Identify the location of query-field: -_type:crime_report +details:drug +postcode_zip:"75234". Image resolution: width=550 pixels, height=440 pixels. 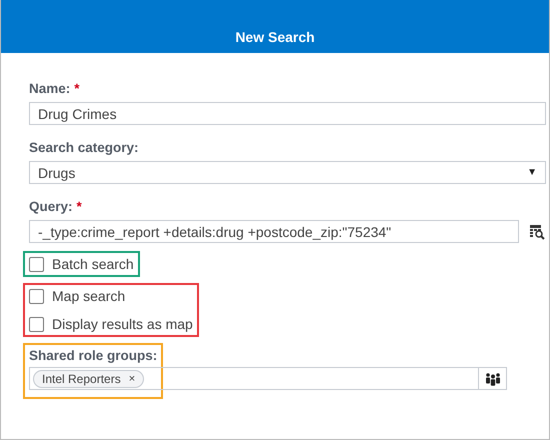
(274, 231).